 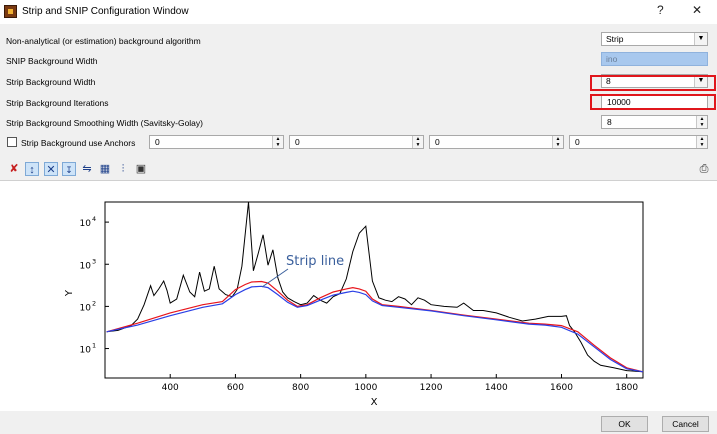 I want to click on strip-line-annotation: Strip line, so click(x=315, y=261).